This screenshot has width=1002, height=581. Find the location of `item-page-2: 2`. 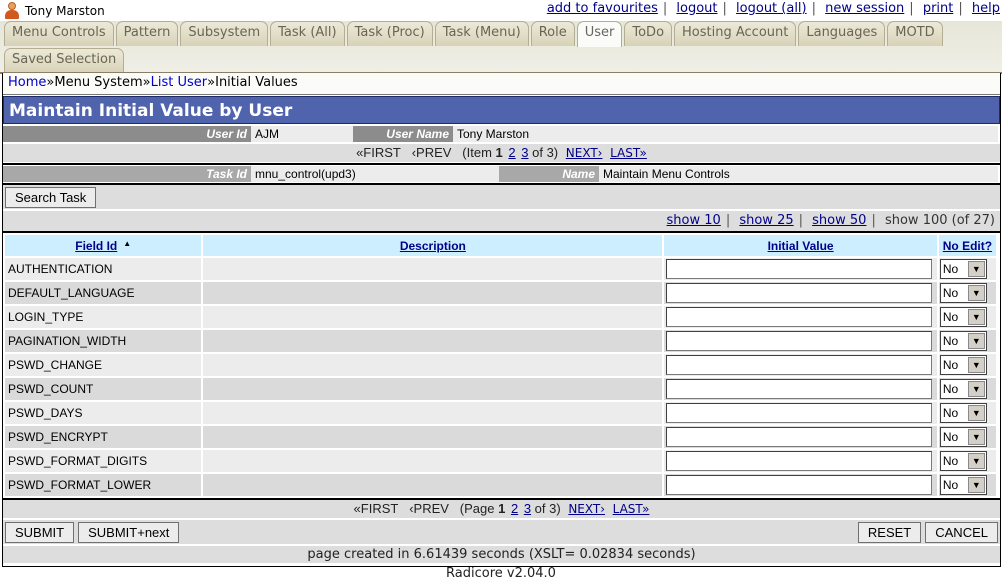

item-page-2: 2 is located at coordinates (511, 152).